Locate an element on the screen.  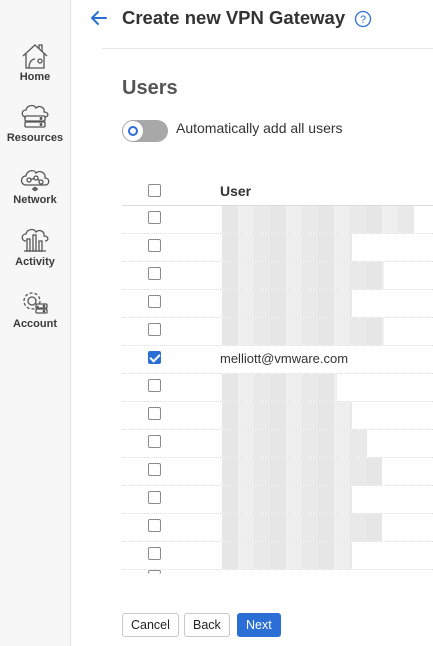
auto-add-users-toggle is located at coordinates (145, 131).